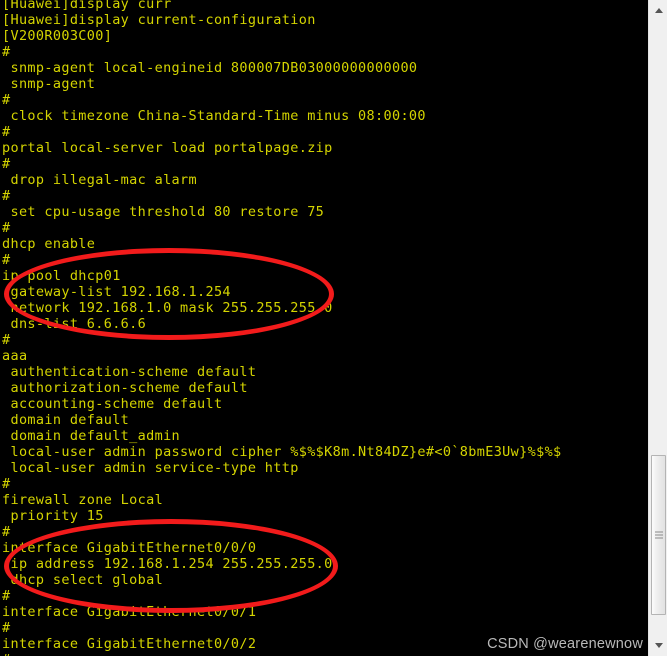 The image size is (667, 656). What do you see at coordinates (150, 468) in the screenshot?
I see `console-line: local-user admin service-type http` at bounding box center [150, 468].